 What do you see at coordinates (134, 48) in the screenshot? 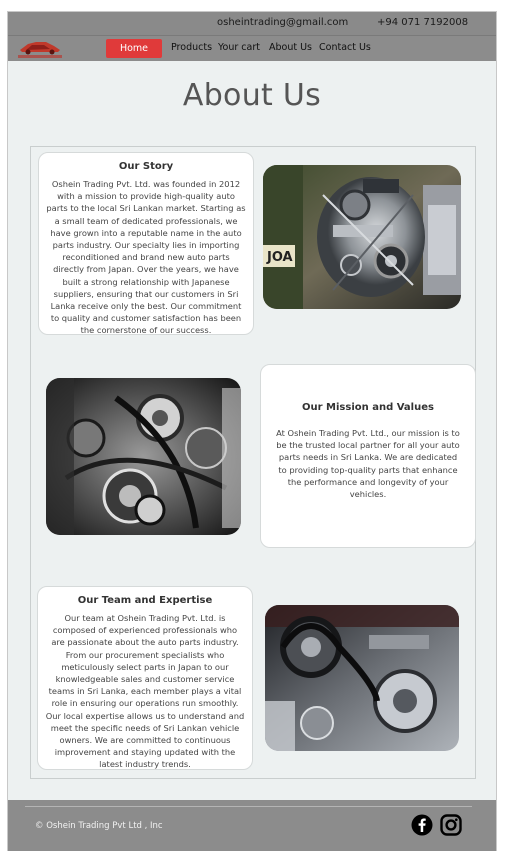
I see `nav-home: Home` at bounding box center [134, 48].